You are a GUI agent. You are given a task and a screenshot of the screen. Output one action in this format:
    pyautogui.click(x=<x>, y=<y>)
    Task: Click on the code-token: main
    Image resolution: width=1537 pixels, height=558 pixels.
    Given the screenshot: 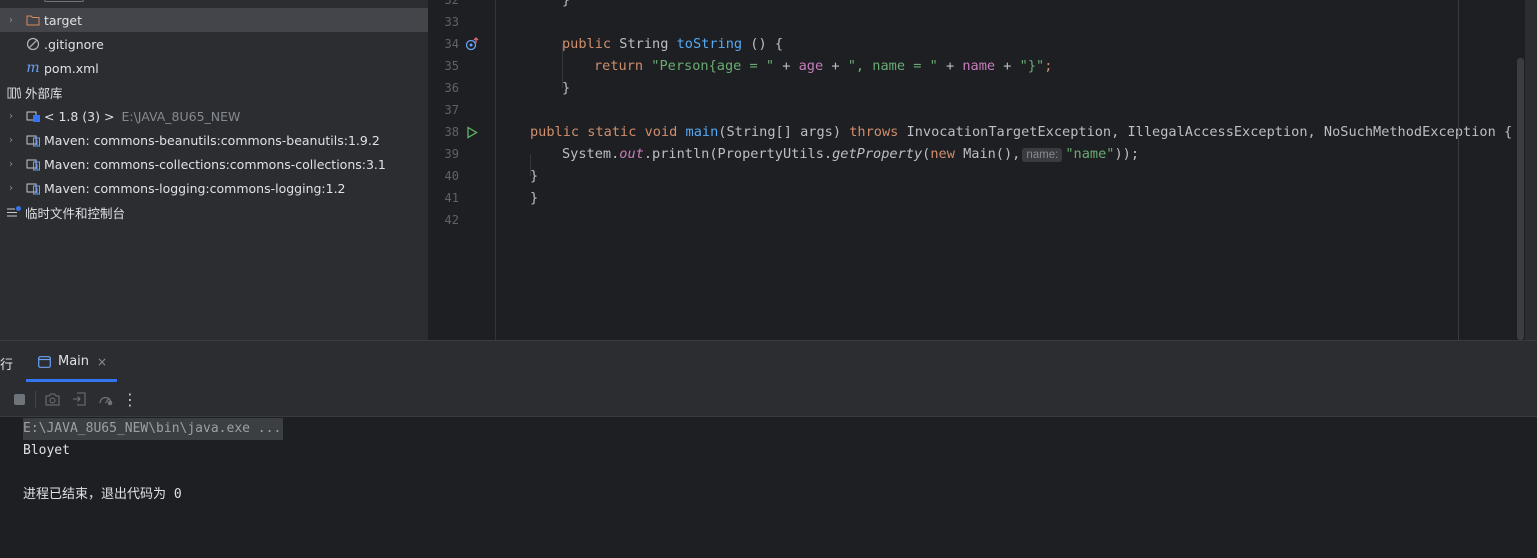 What is the action you would take?
    pyautogui.click(x=702, y=132)
    